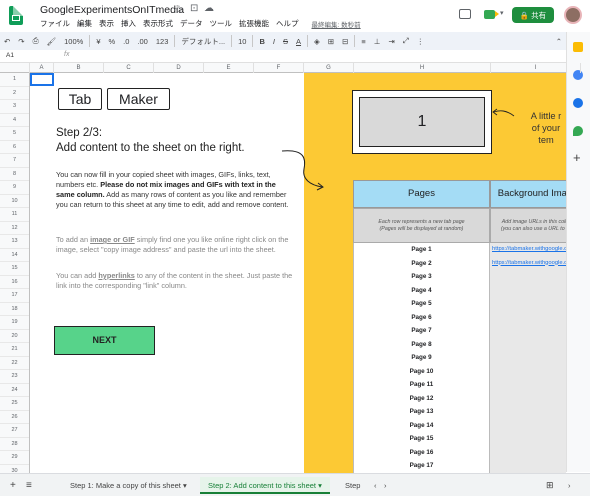 This screenshot has width=590, height=496. What do you see at coordinates (421, 304) in the screenshot?
I see `page-cell: Page 5` at bounding box center [421, 304].